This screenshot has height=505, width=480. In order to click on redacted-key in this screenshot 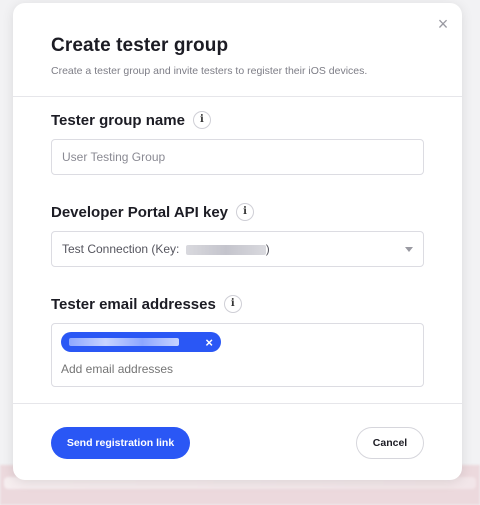, I will do `click(225, 249)`.